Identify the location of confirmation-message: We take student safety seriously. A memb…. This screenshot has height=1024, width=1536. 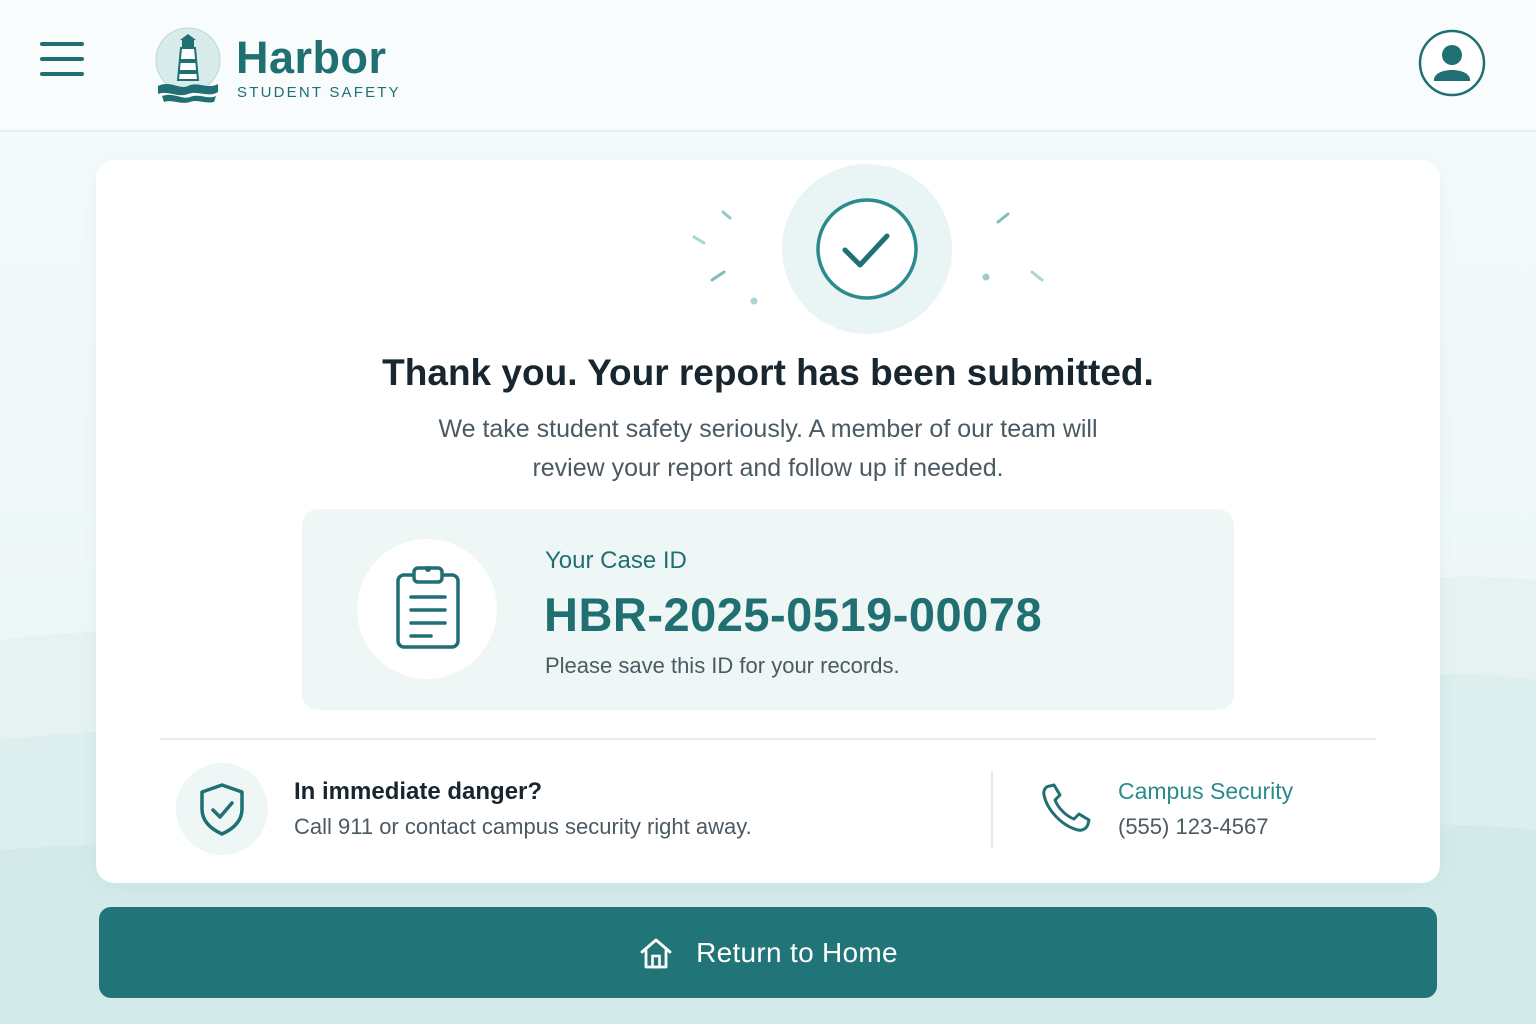
(768, 448).